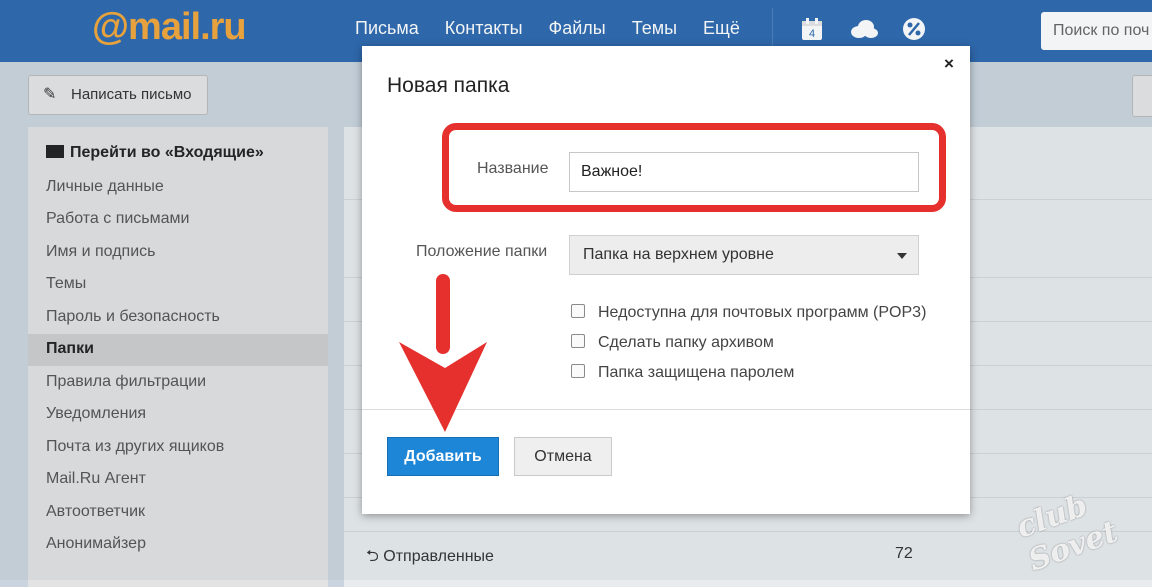 The width and height of the screenshot is (1152, 587). I want to click on folder-position-select: Папка на верхнем уровне, so click(744, 255).